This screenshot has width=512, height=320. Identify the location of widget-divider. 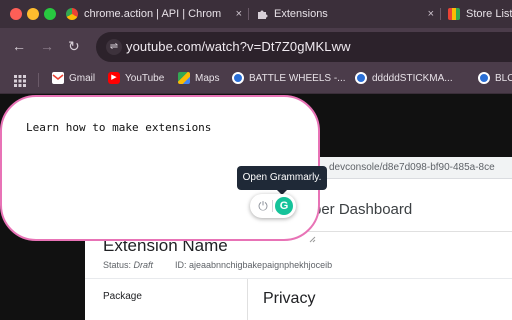
(272, 206).